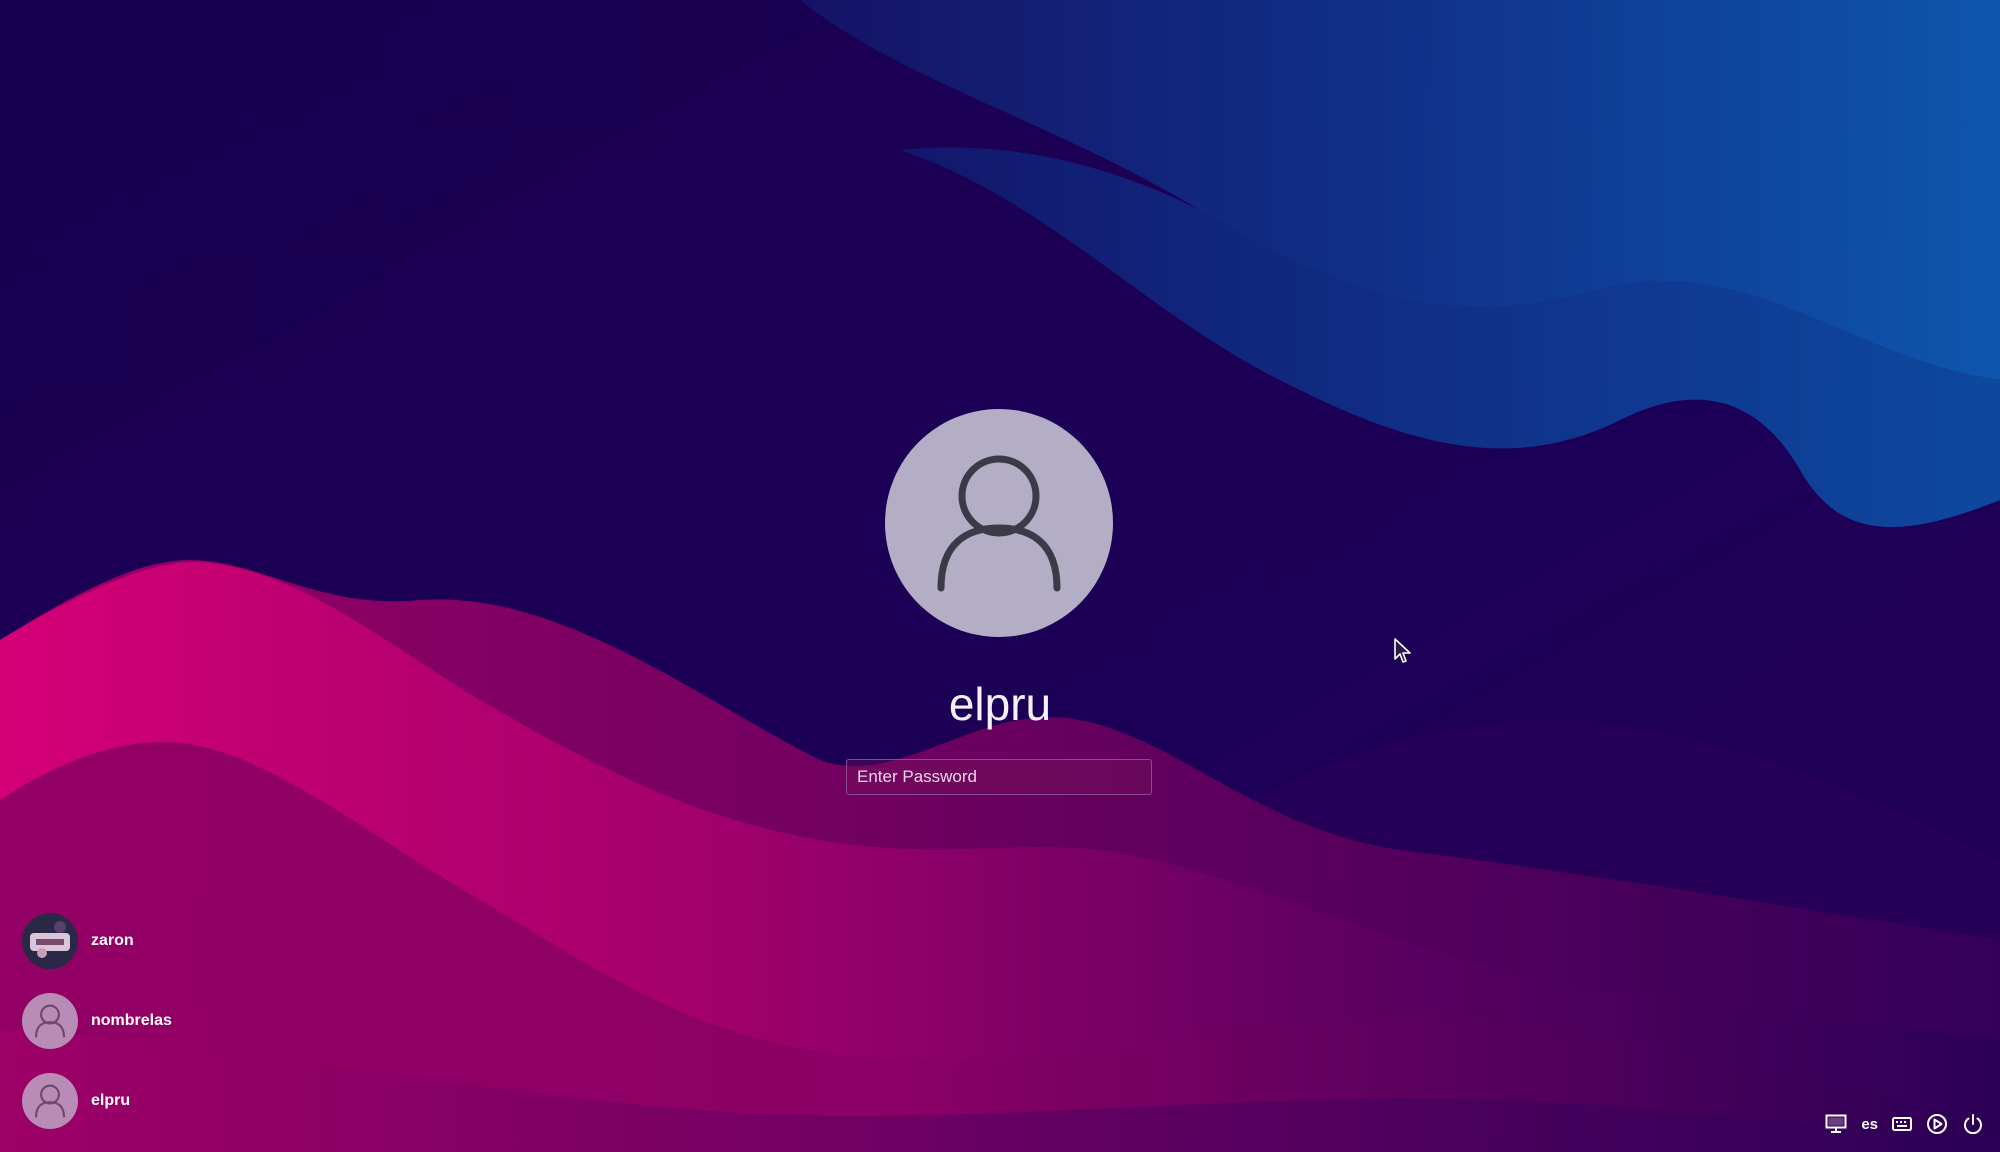 The width and height of the screenshot is (2000, 1152). I want to click on user-item-elpru: elpru, so click(76, 1101).